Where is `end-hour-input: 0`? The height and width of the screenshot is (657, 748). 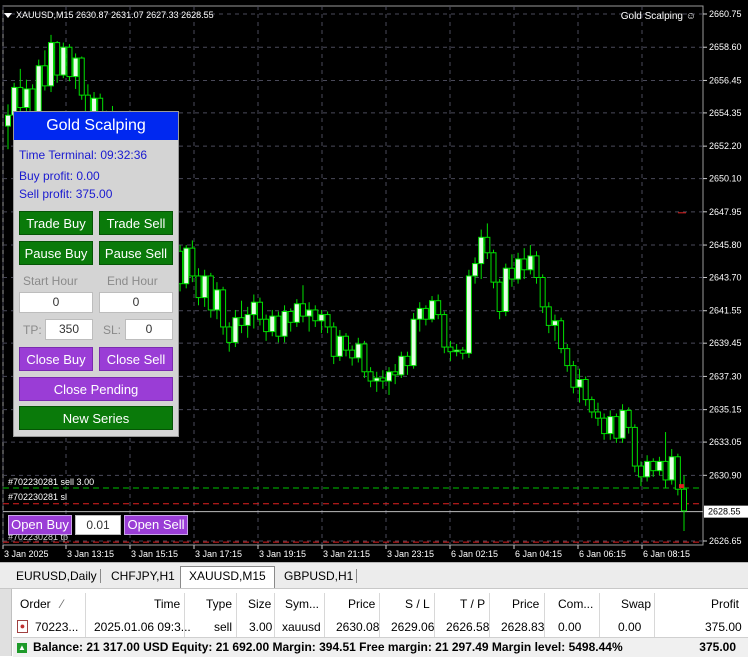
end-hour-input: 0 is located at coordinates (136, 302).